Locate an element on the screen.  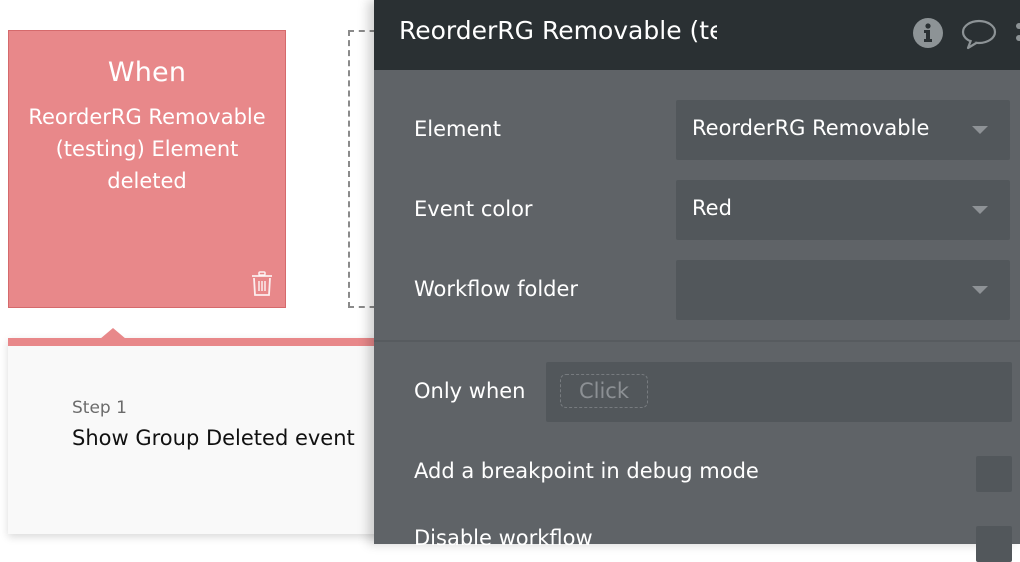
workflow-folder-label: Workflow folder is located at coordinates (496, 289).